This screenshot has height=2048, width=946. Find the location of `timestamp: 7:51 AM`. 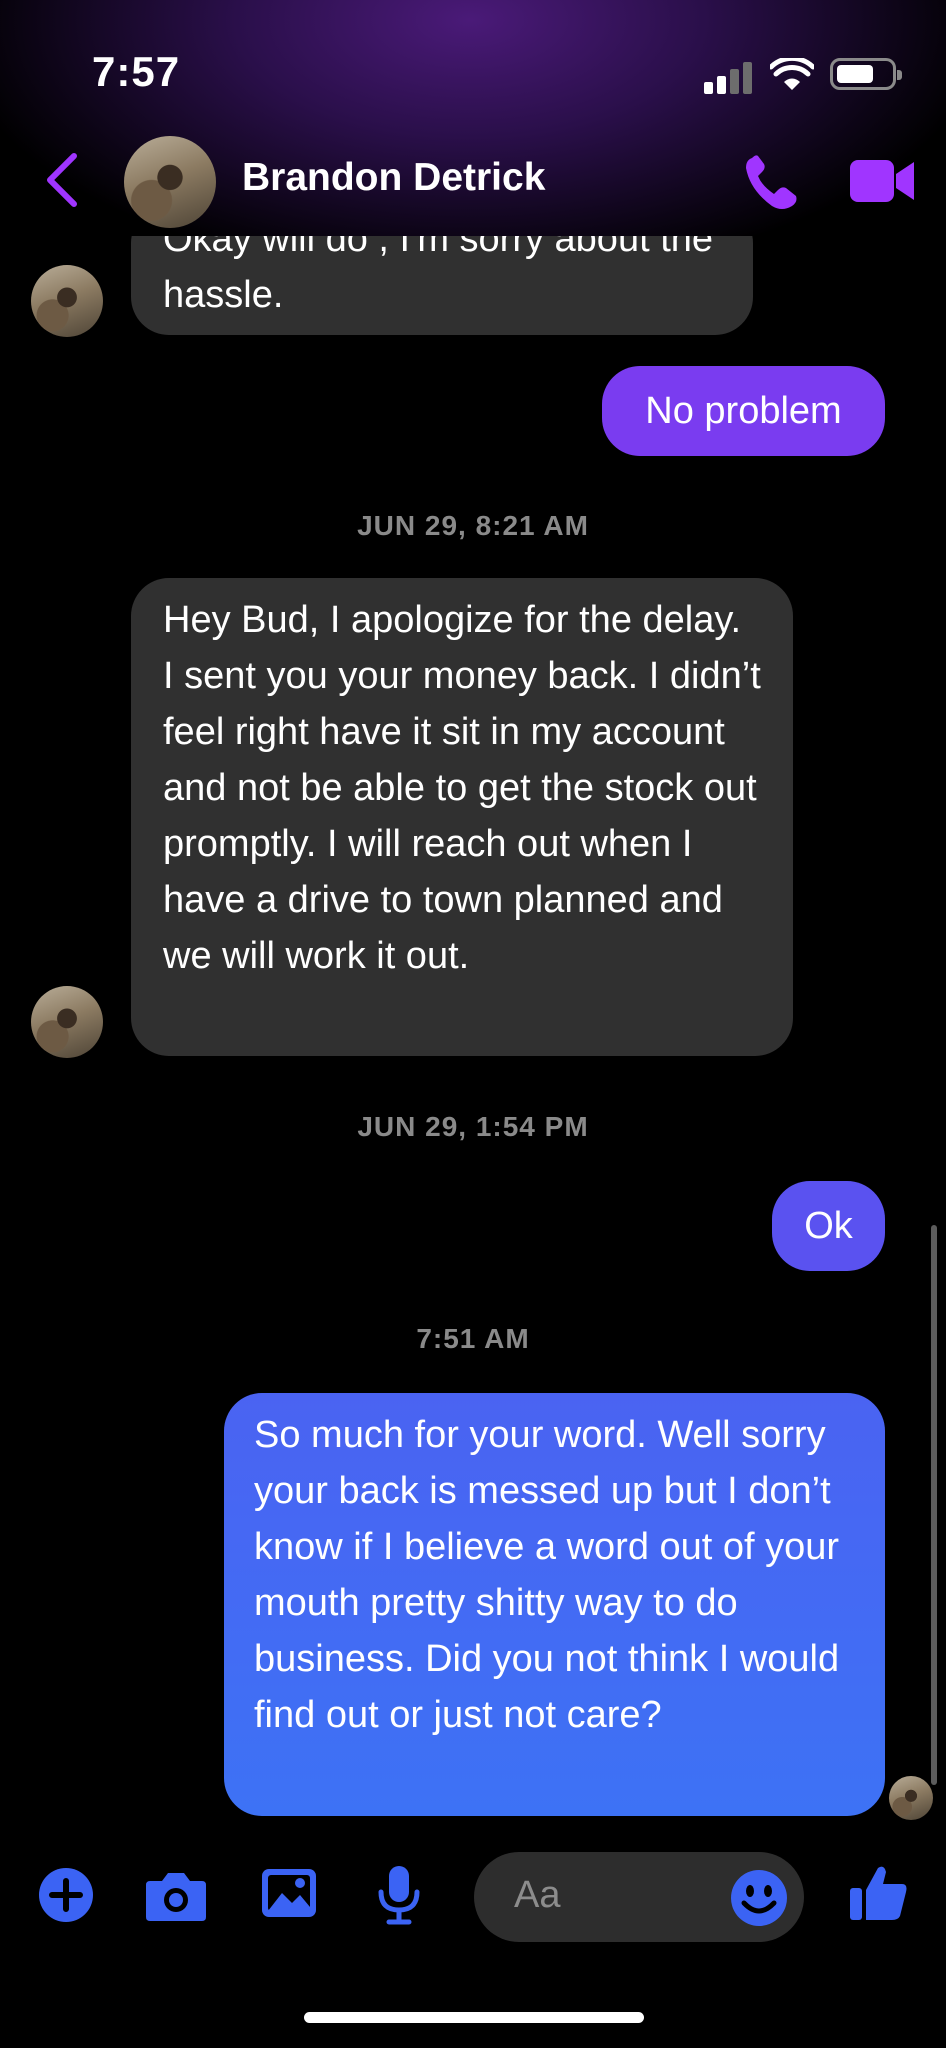

timestamp: 7:51 AM is located at coordinates (473, 1338).